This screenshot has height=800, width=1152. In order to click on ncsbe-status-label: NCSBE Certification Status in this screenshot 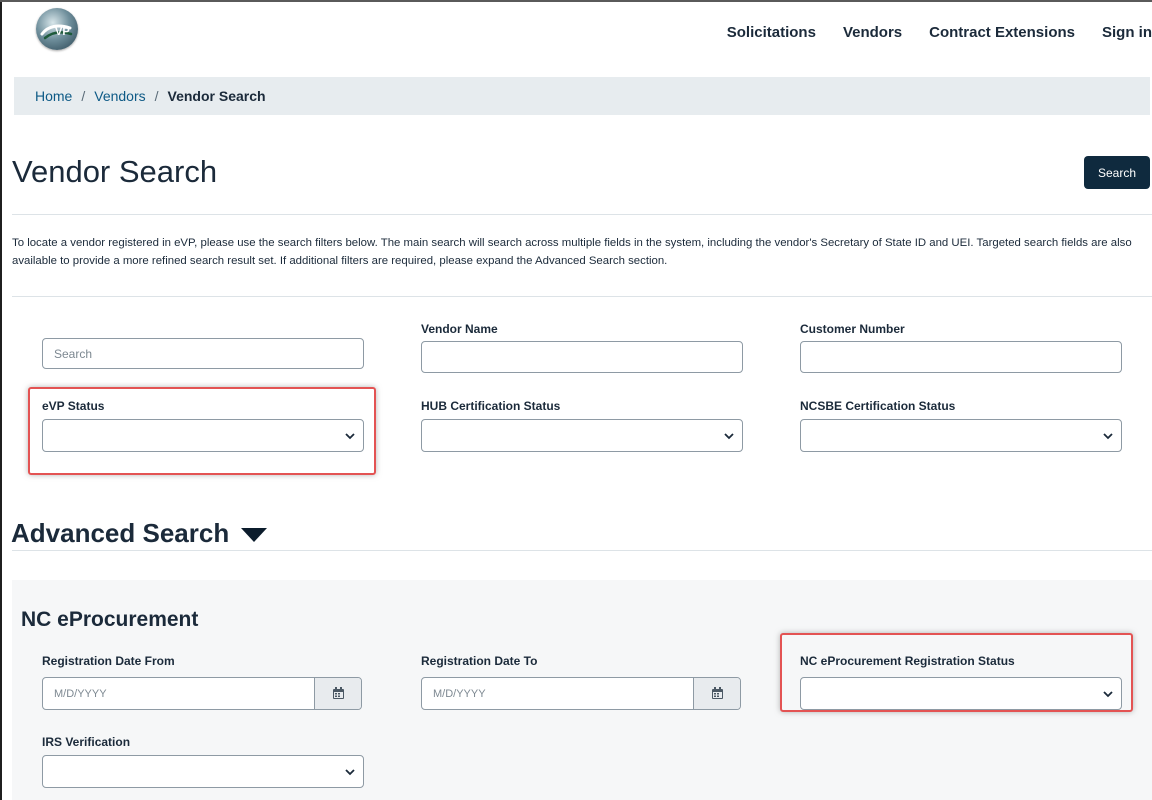, I will do `click(878, 406)`.